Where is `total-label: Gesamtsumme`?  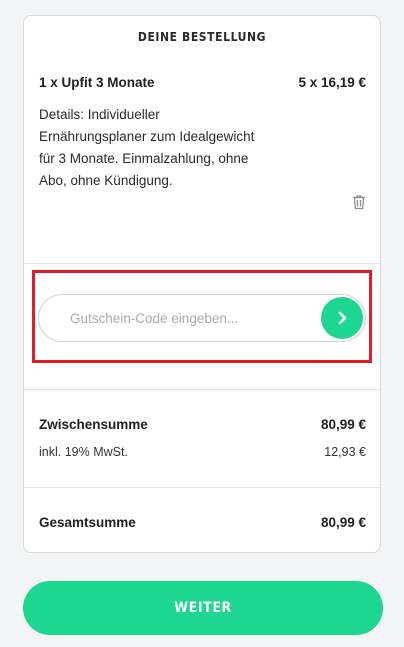
total-label: Gesamtsumme is located at coordinates (87, 522).